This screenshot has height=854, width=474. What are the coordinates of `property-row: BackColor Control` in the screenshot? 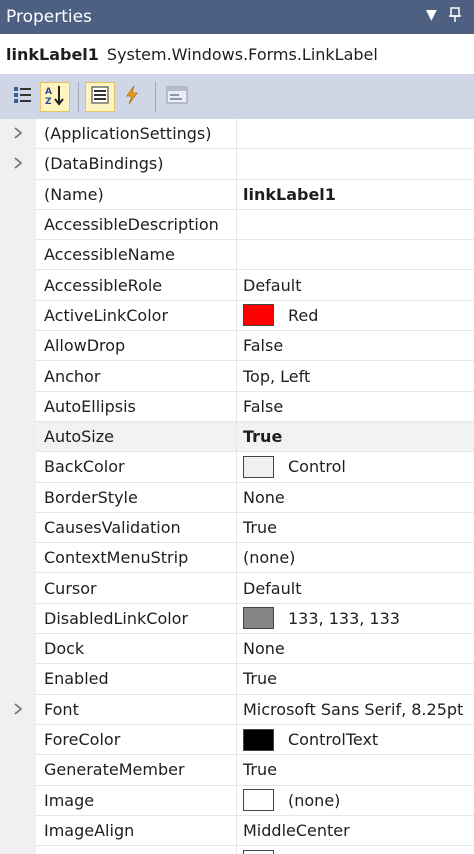 It's located at (237, 467).